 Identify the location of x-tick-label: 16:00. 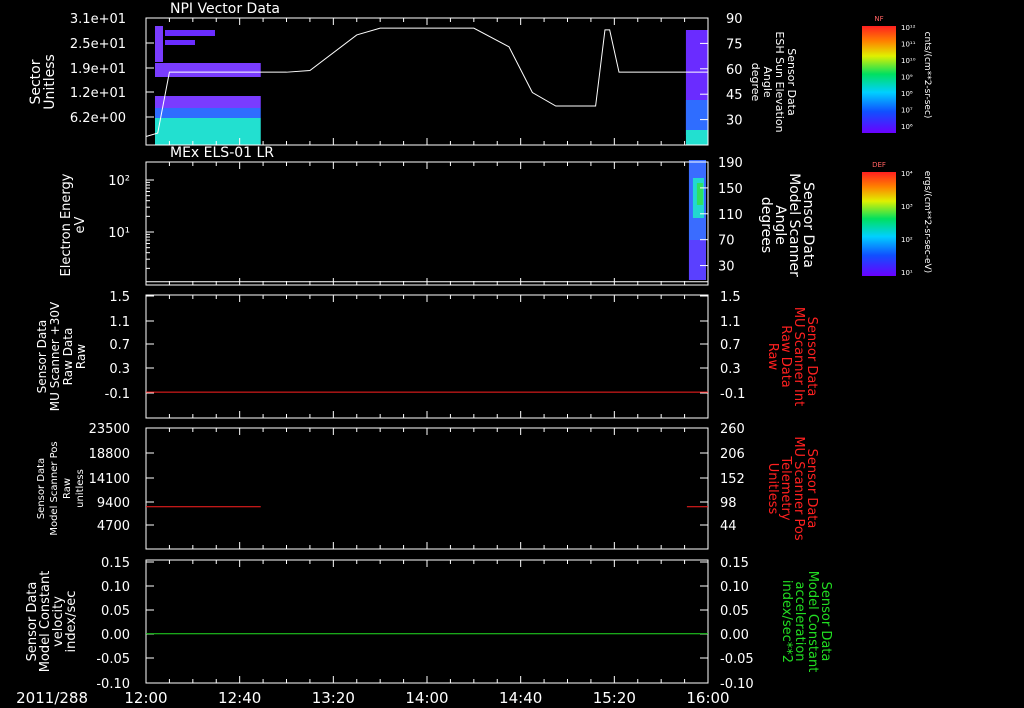
(707, 698).